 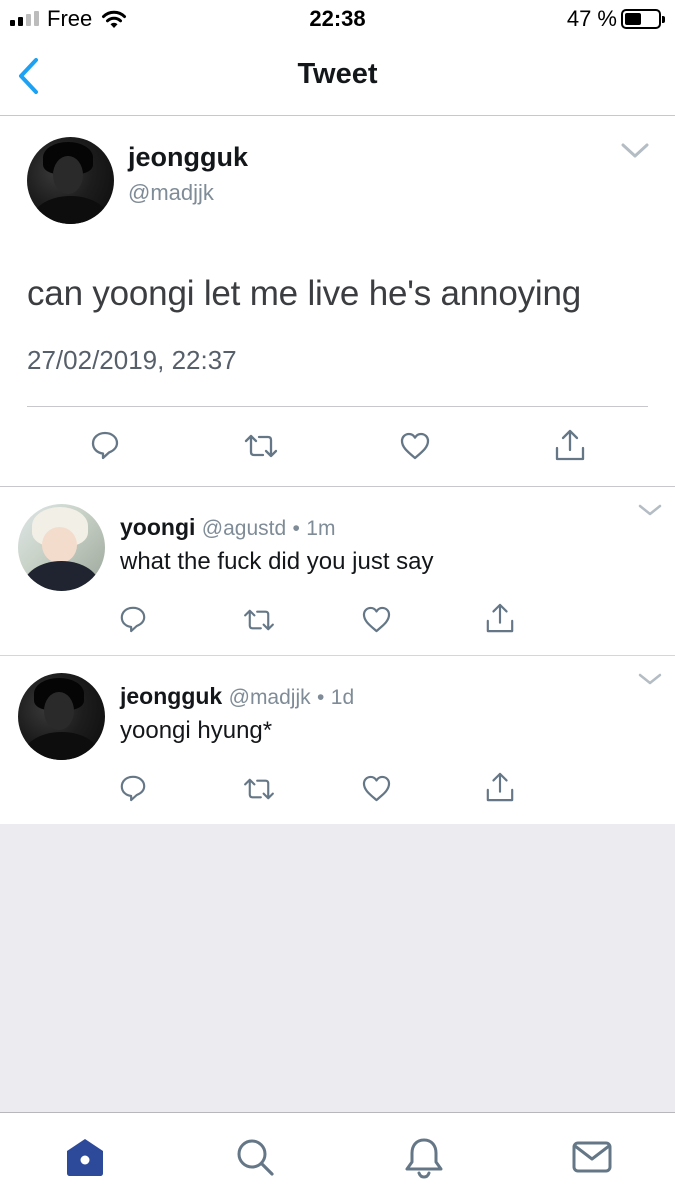 What do you see at coordinates (337, 74) in the screenshot?
I see `page-title: Tweet` at bounding box center [337, 74].